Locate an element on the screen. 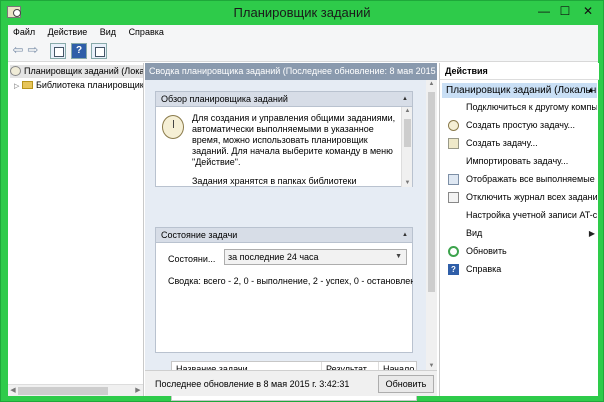 The width and height of the screenshot is (604, 402). action-view: Вид ▶ is located at coordinates (518, 233).